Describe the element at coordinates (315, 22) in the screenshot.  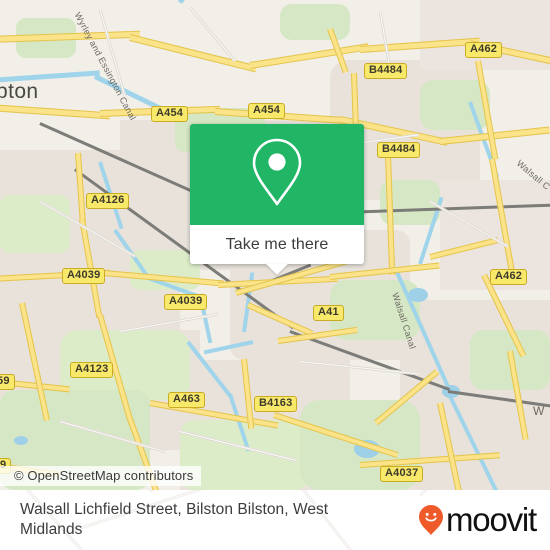
I see `landuse-park` at that location.